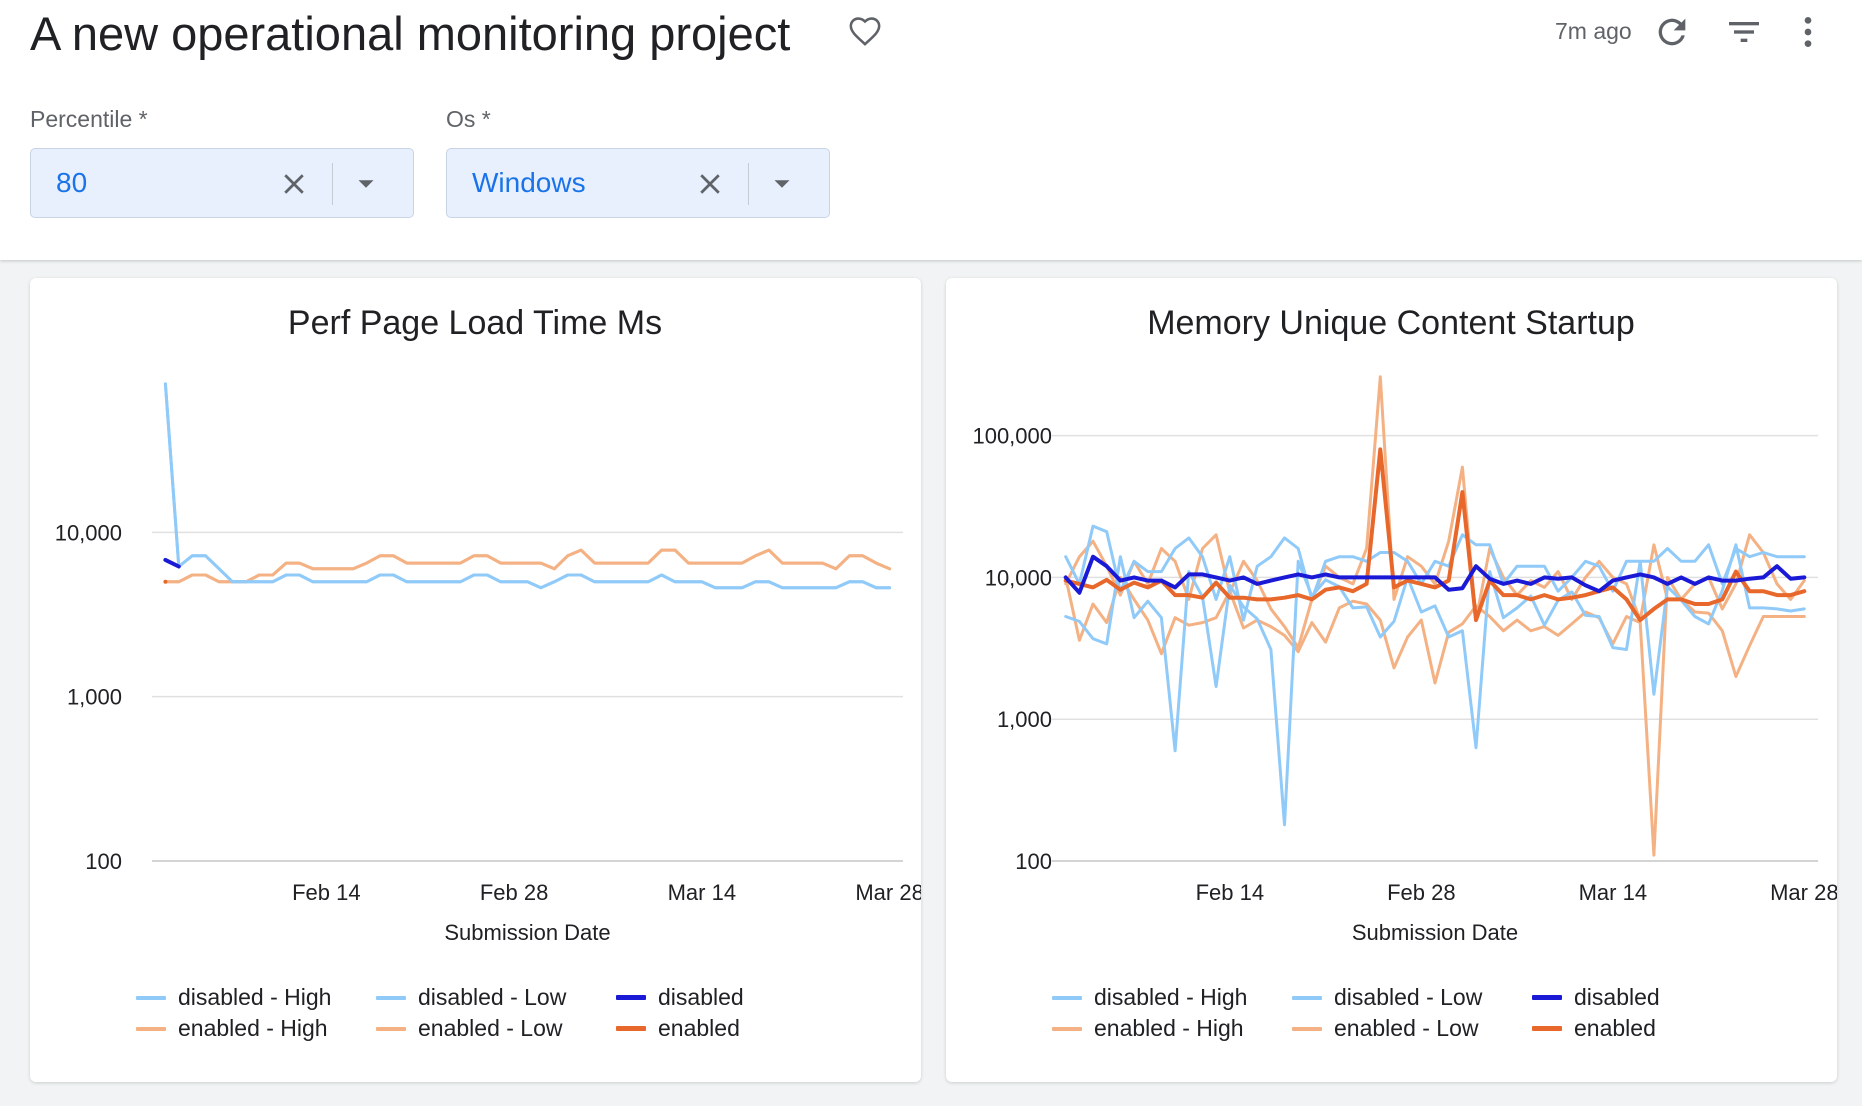  I want to click on os-value: Windows, so click(529, 182).